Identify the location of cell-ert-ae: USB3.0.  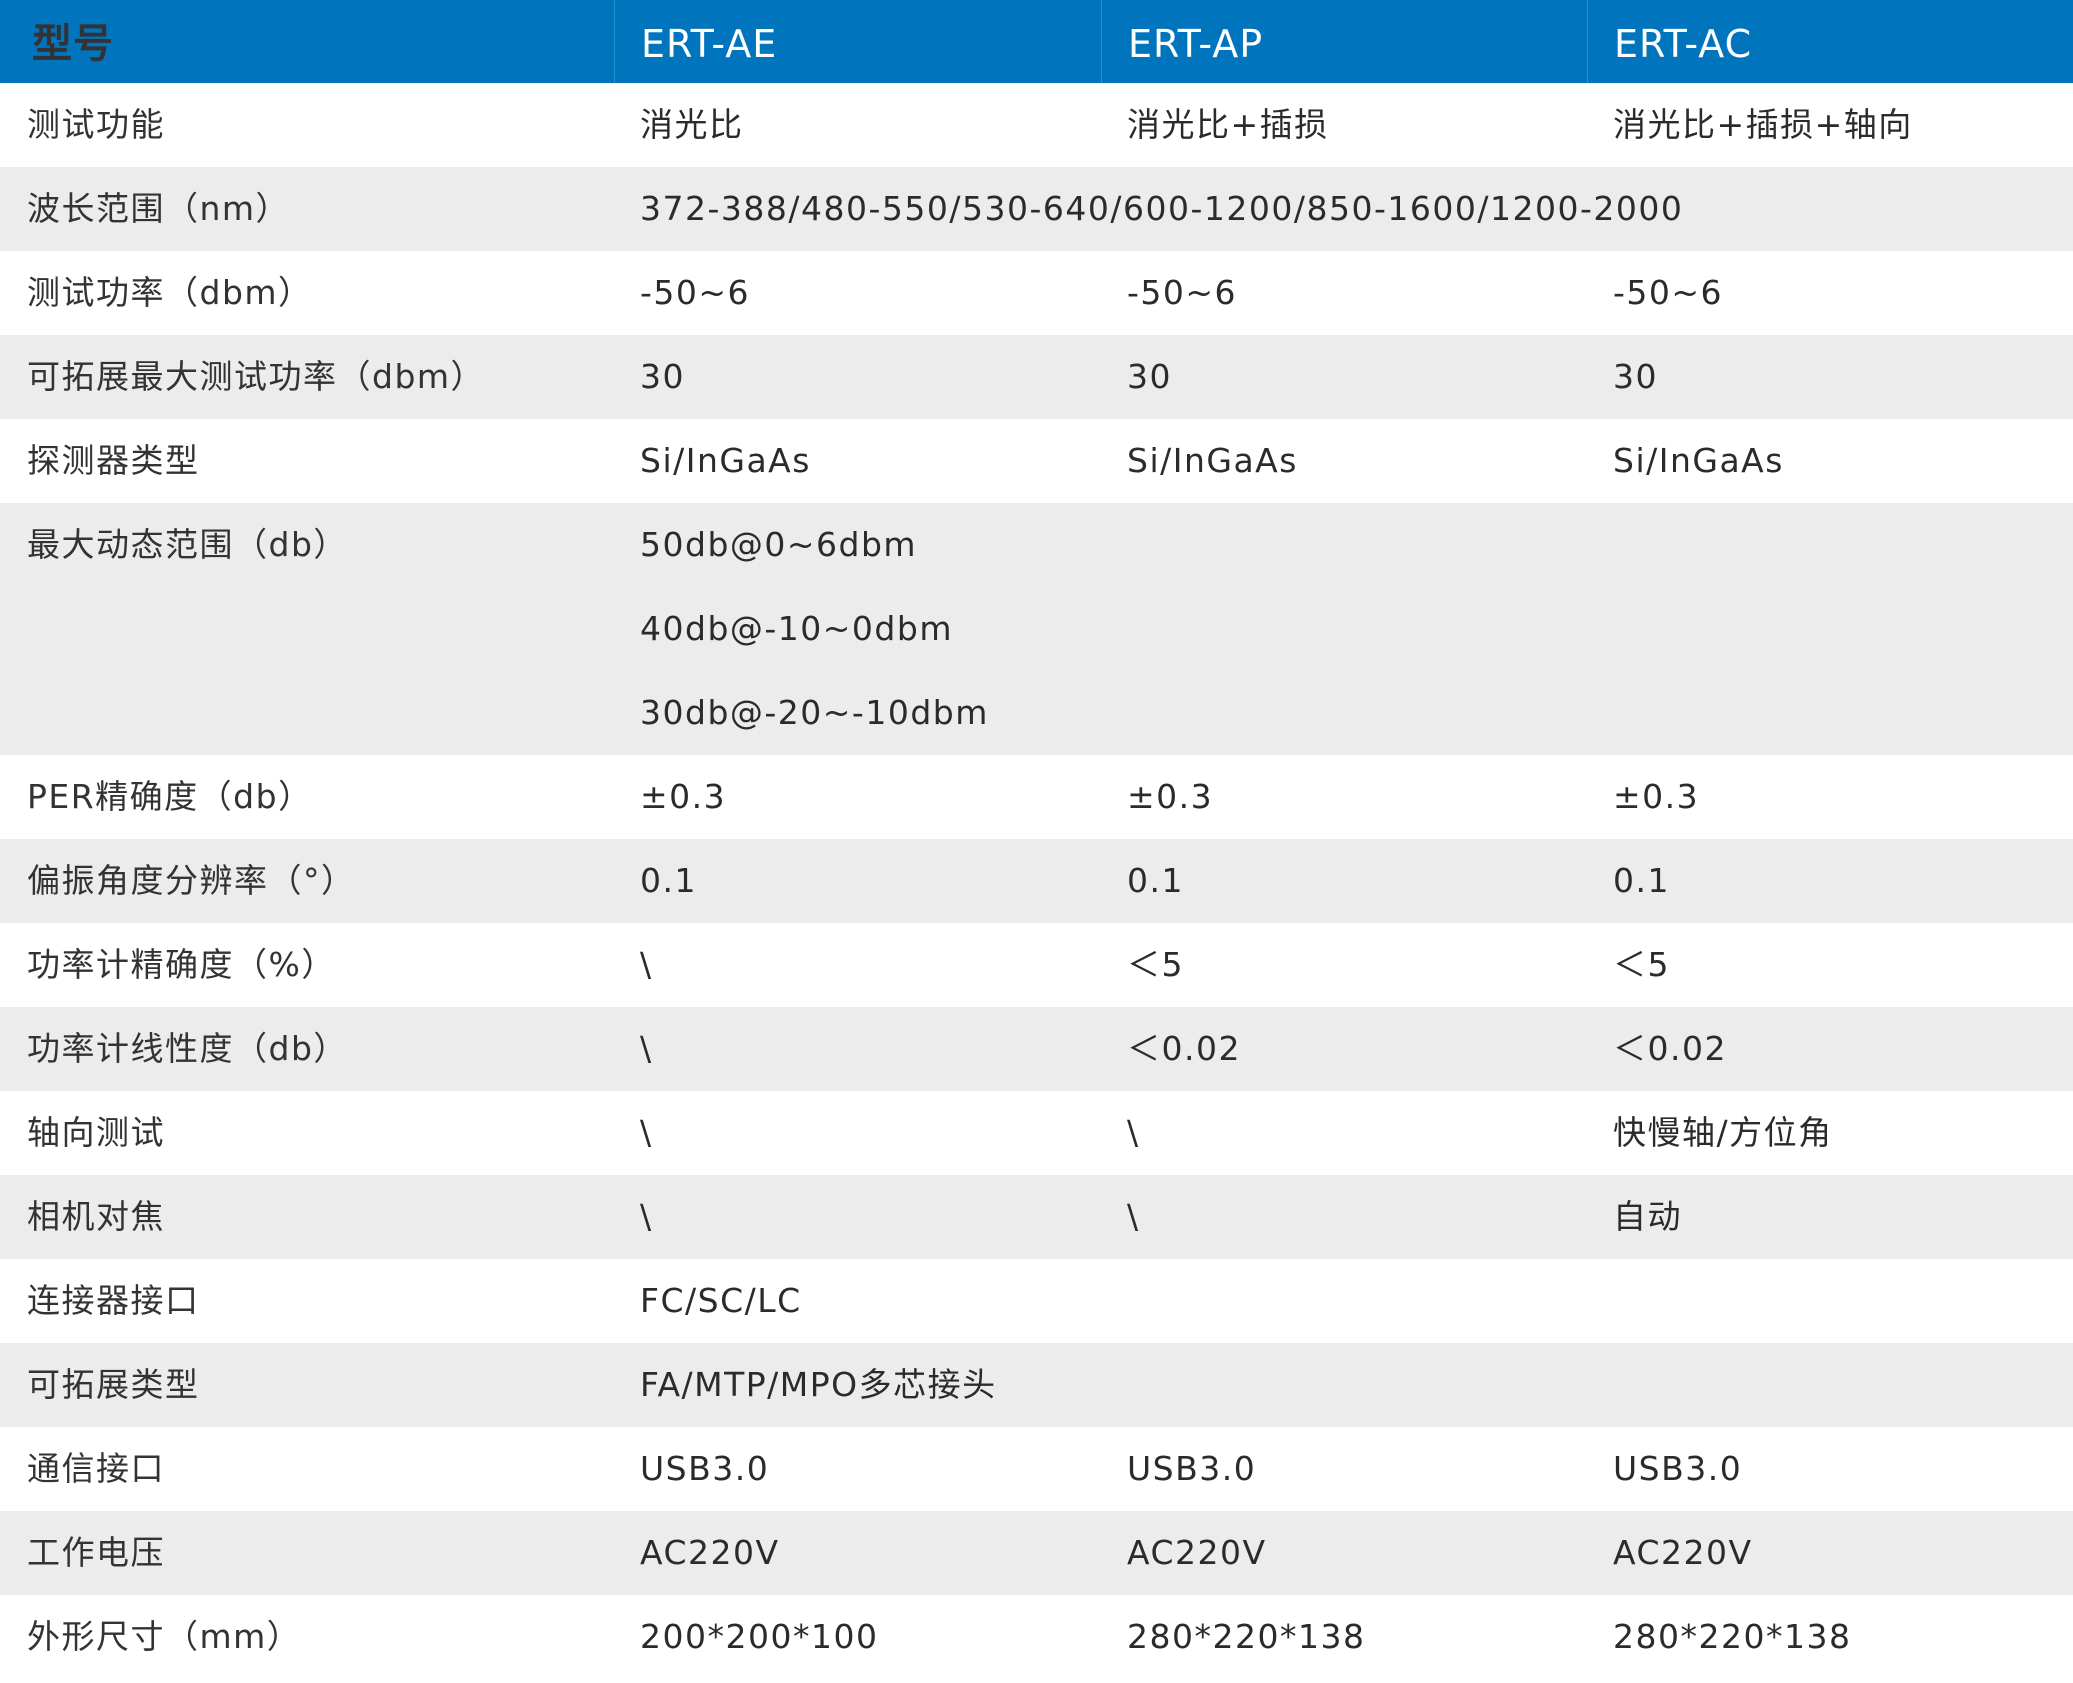
(705, 1468).